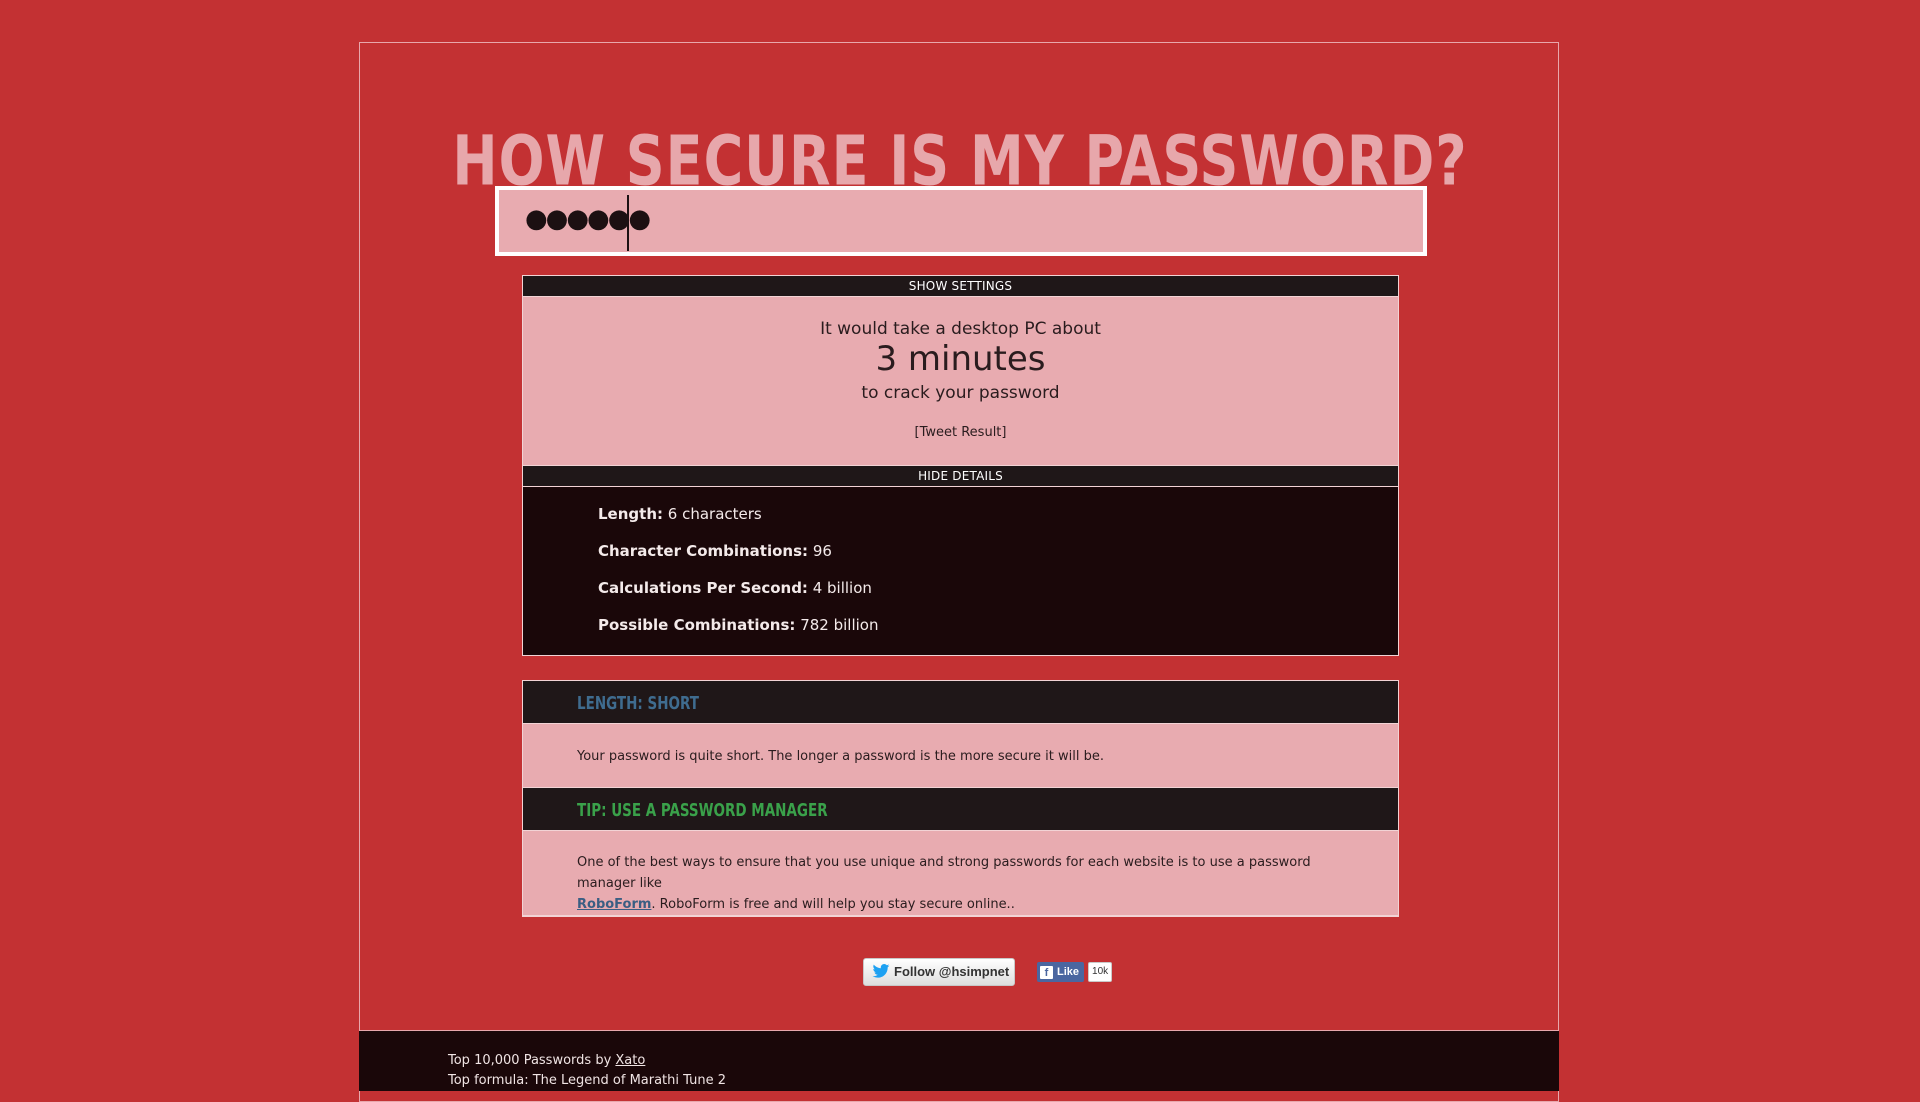 This screenshot has width=1920, height=1102. What do you see at coordinates (1068, 972) in the screenshot?
I see `facebook-like-label: Like` at bounding box center [1068, 972].